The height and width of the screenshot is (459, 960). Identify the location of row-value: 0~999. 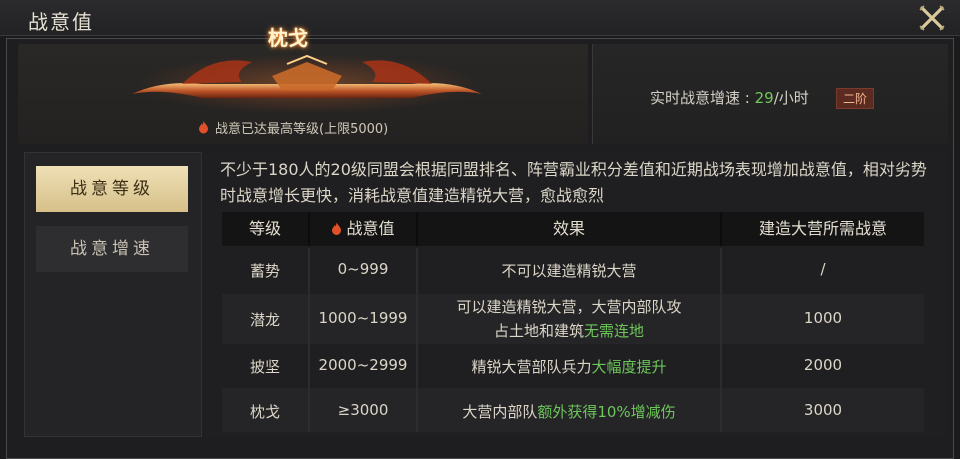
(363, 269).